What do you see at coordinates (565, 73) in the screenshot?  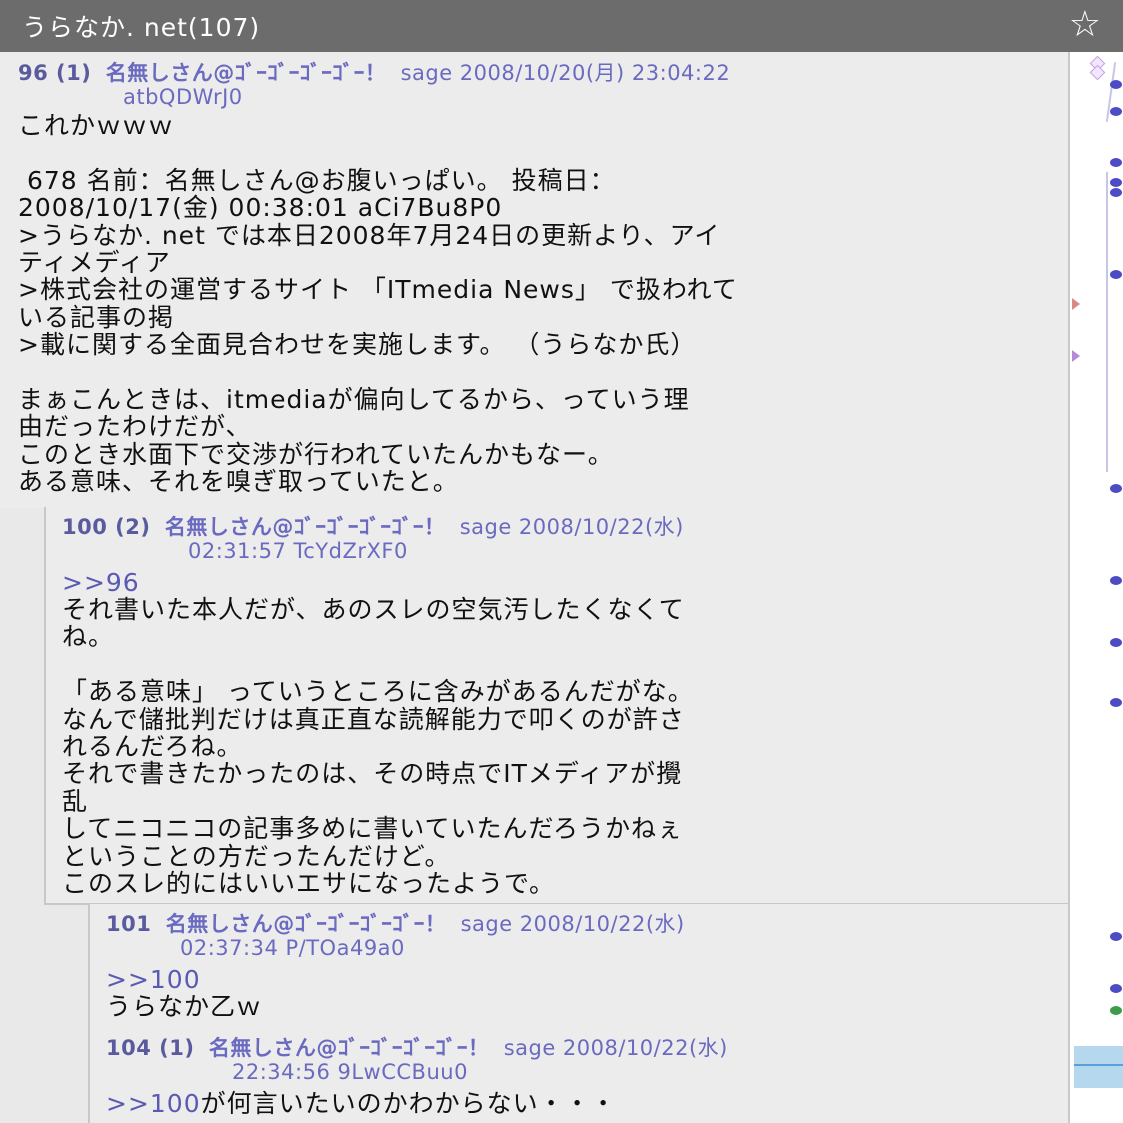 I see `post-meta: sage 2008/10/20(月) 23:04:22` at bounding box center [565, 73].